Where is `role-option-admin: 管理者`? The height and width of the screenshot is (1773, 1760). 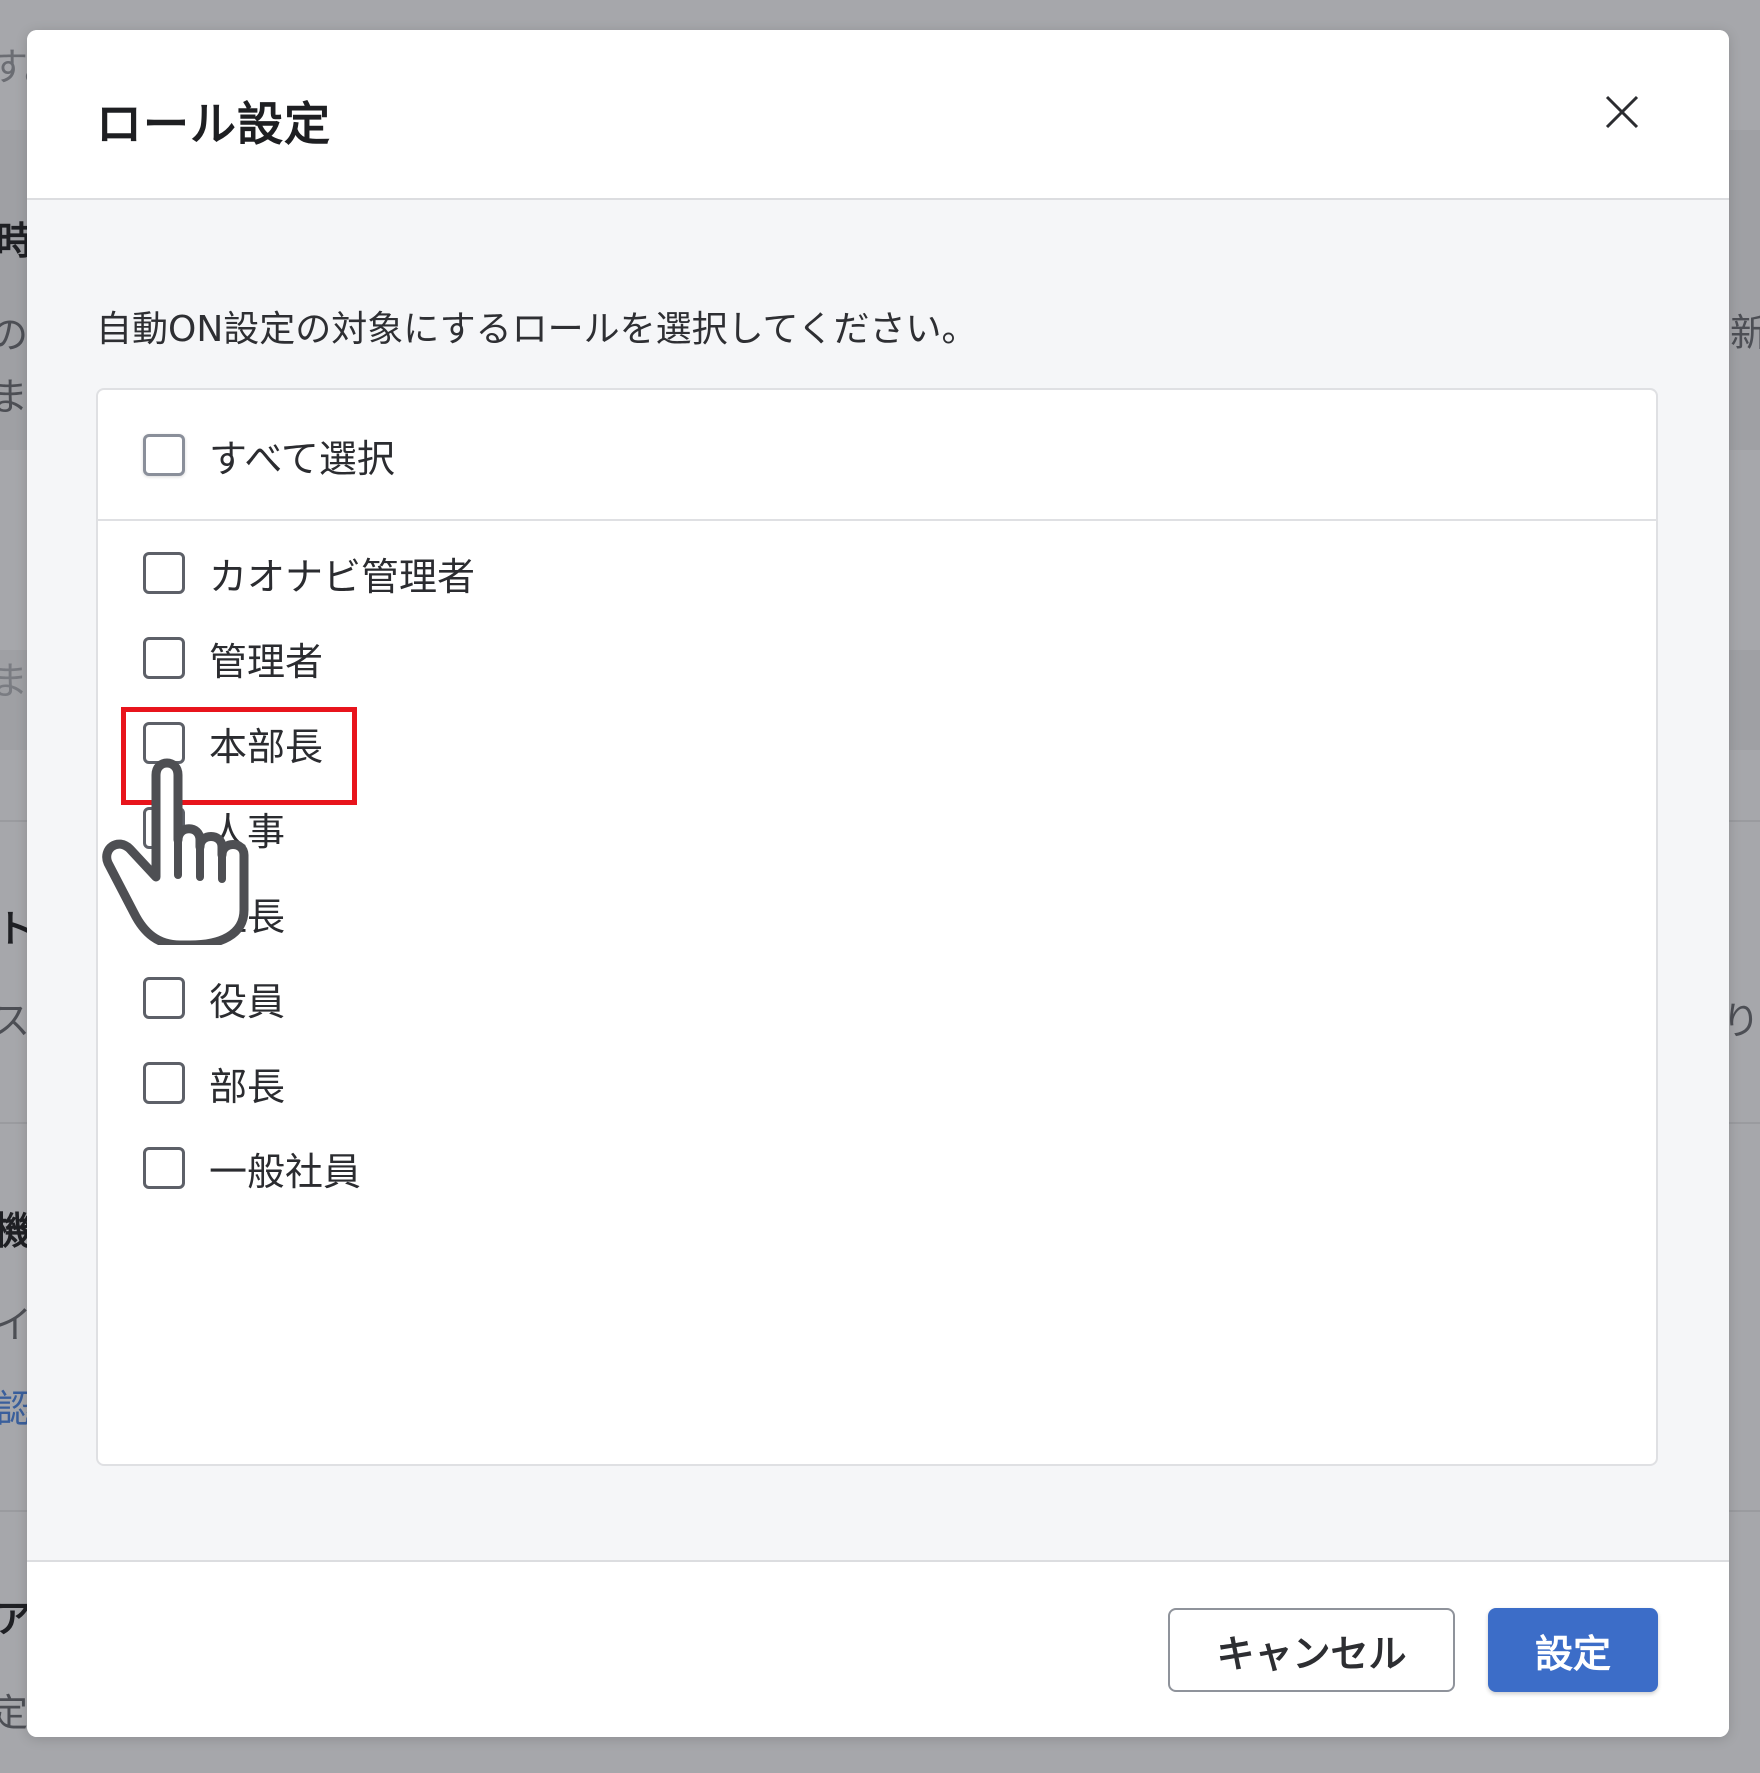 role-option-admin: 管理者 is located at coordinates (233, 658).